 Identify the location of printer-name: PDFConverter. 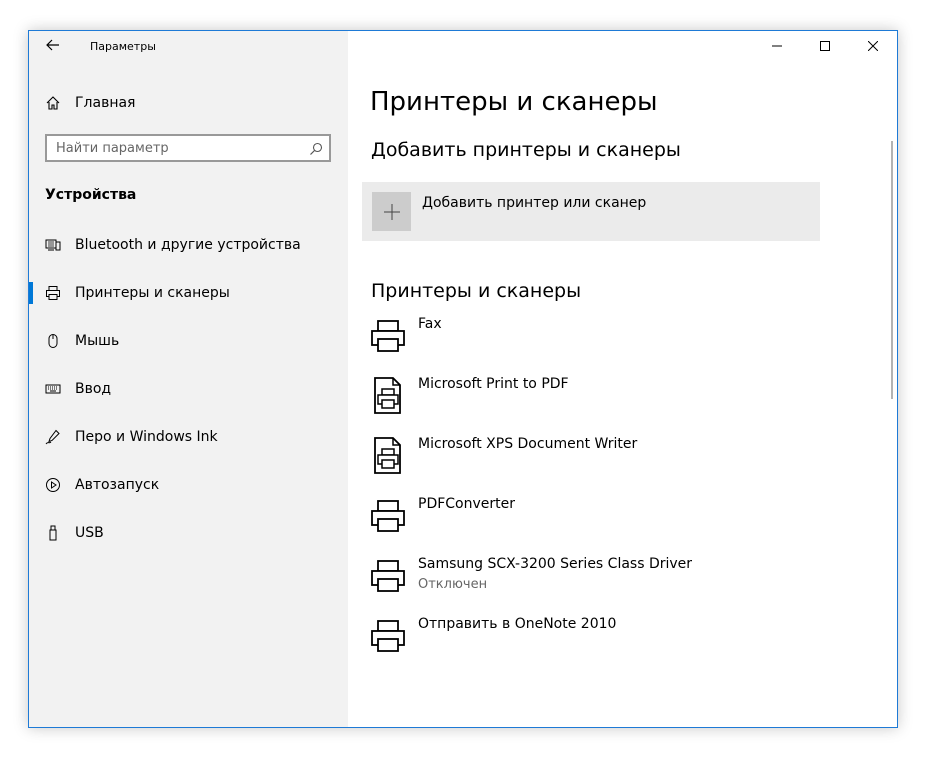
(467, 504).